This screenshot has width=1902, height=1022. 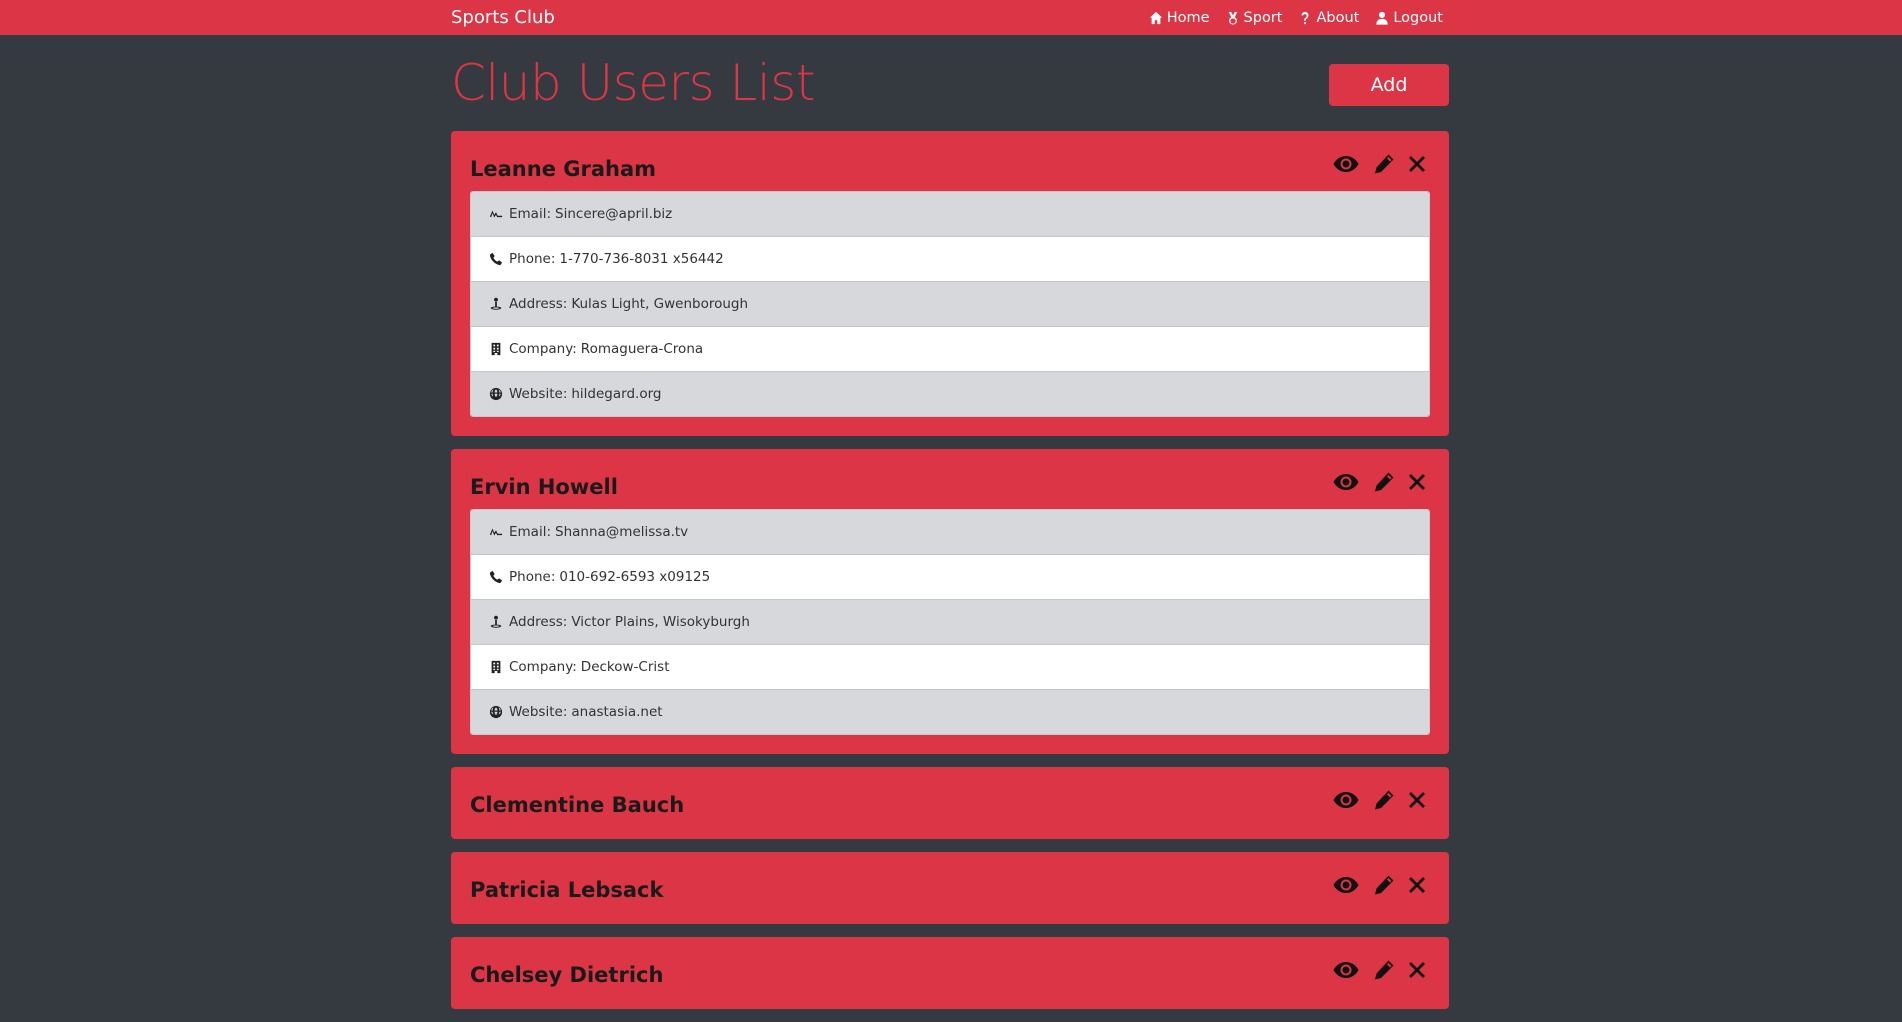 What do you see at coordinates (617, 712) in the screenshot?
I see `detail-value: anastasia.net` at bounding box center [617, 712].